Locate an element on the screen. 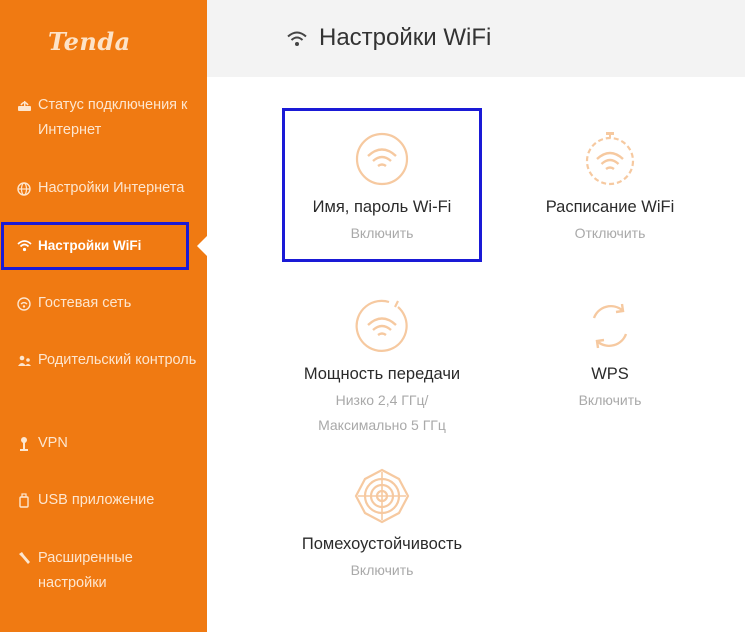  guest-wifi-icon is located at coordinates (24, 303).